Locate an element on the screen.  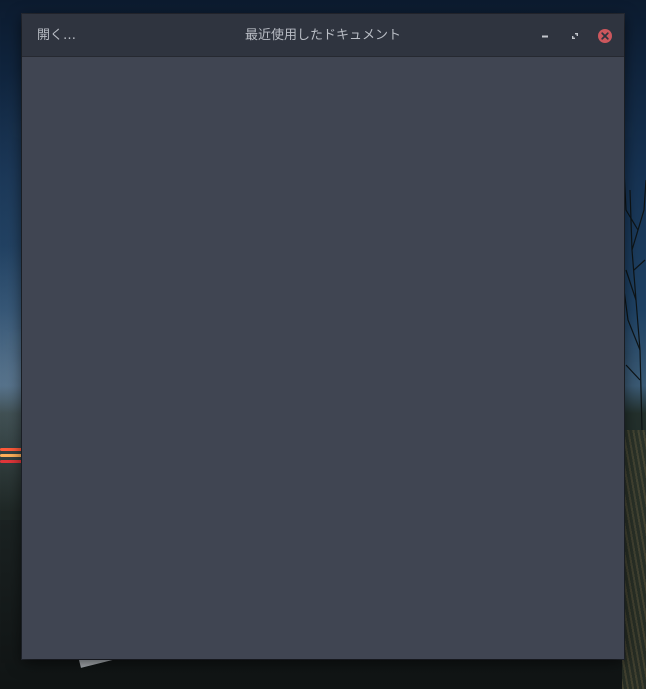
minimize-button is located at coordinates (545, 36).